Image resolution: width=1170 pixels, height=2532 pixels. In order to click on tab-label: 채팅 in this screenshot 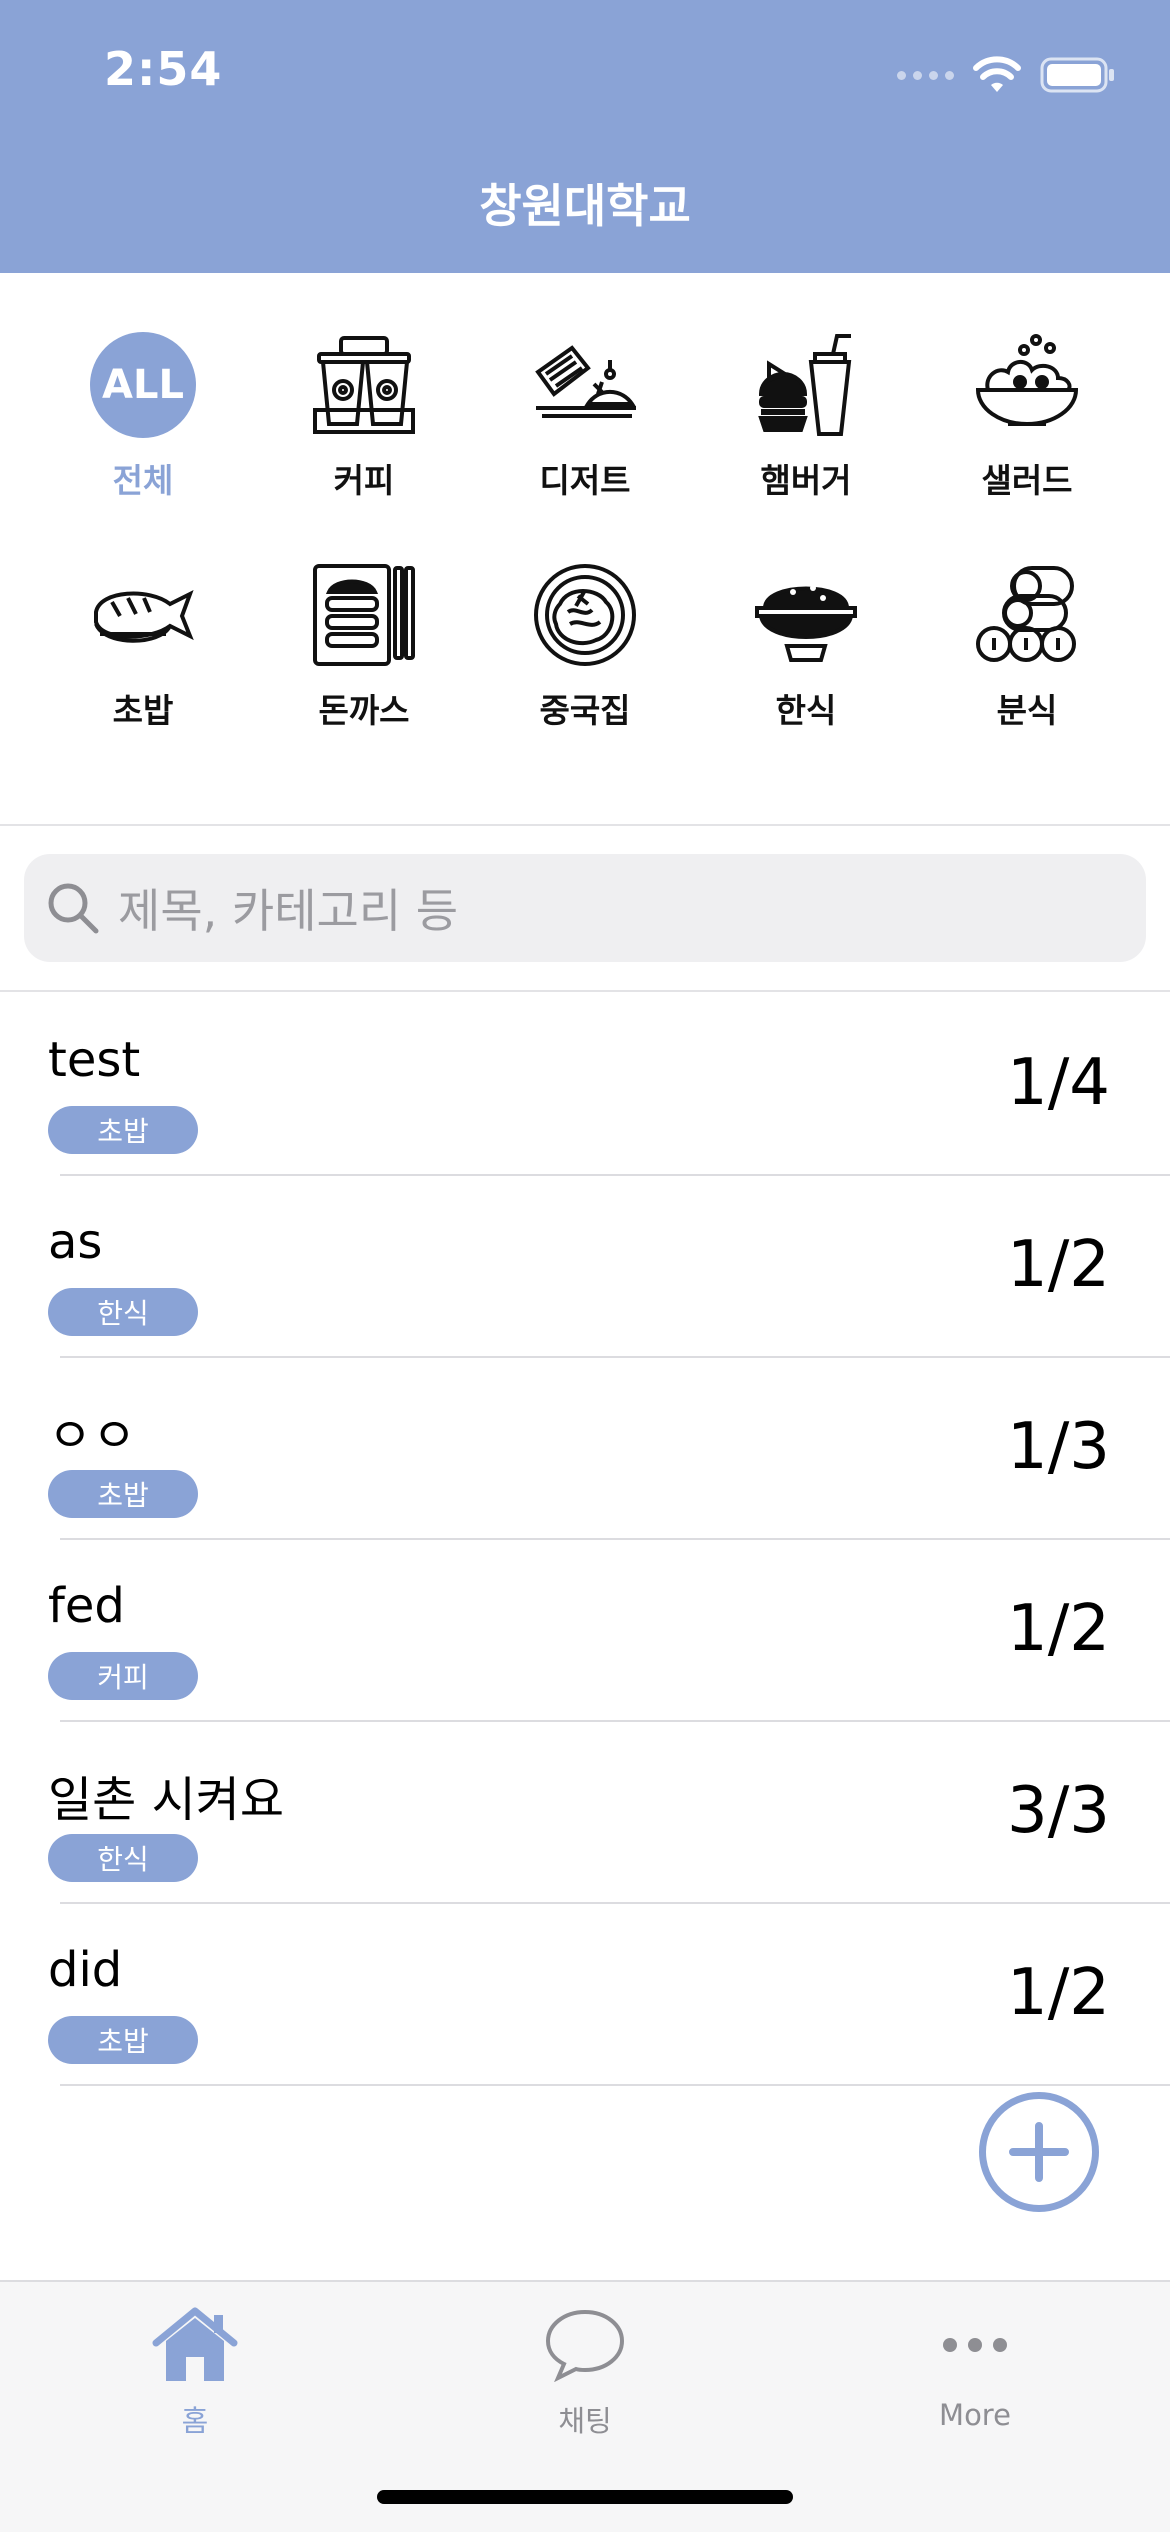, I will do `click(585, 2421)`.